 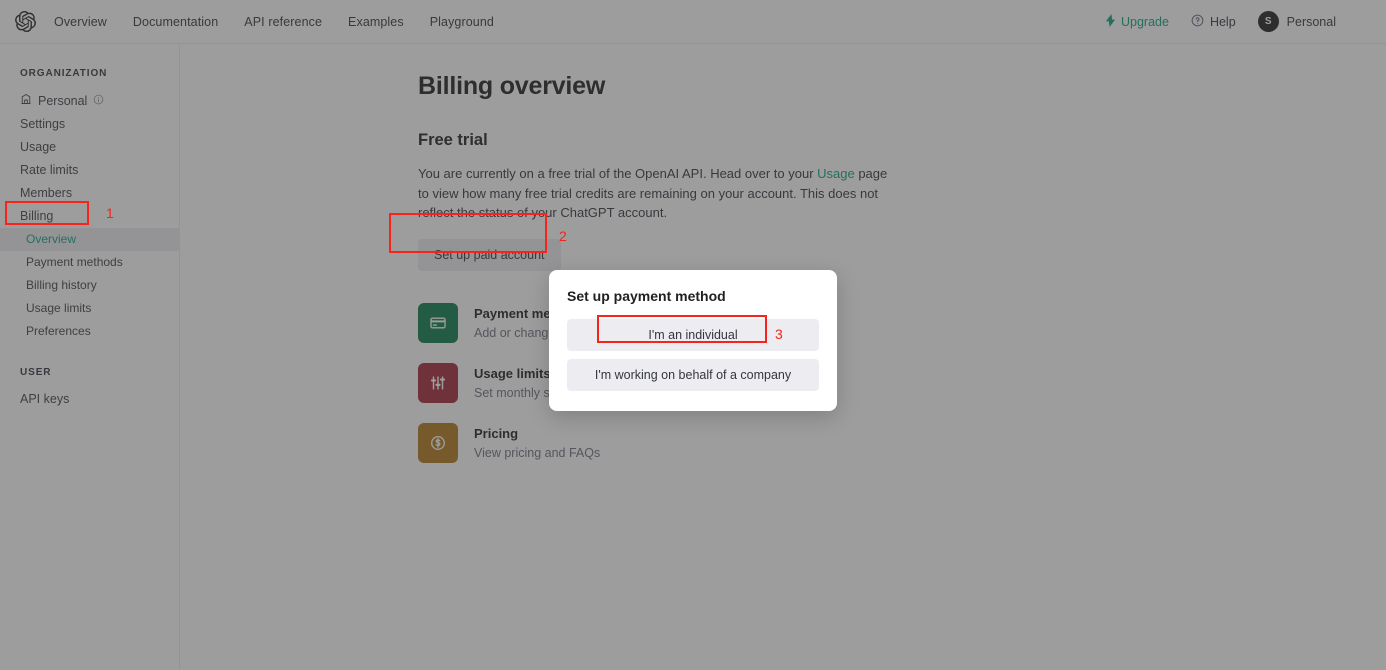 What do you see at coordinates (693, 335) in the screenshot?
I see `modal-individual-button: I'm an individual` at bounding box center [693, 335].